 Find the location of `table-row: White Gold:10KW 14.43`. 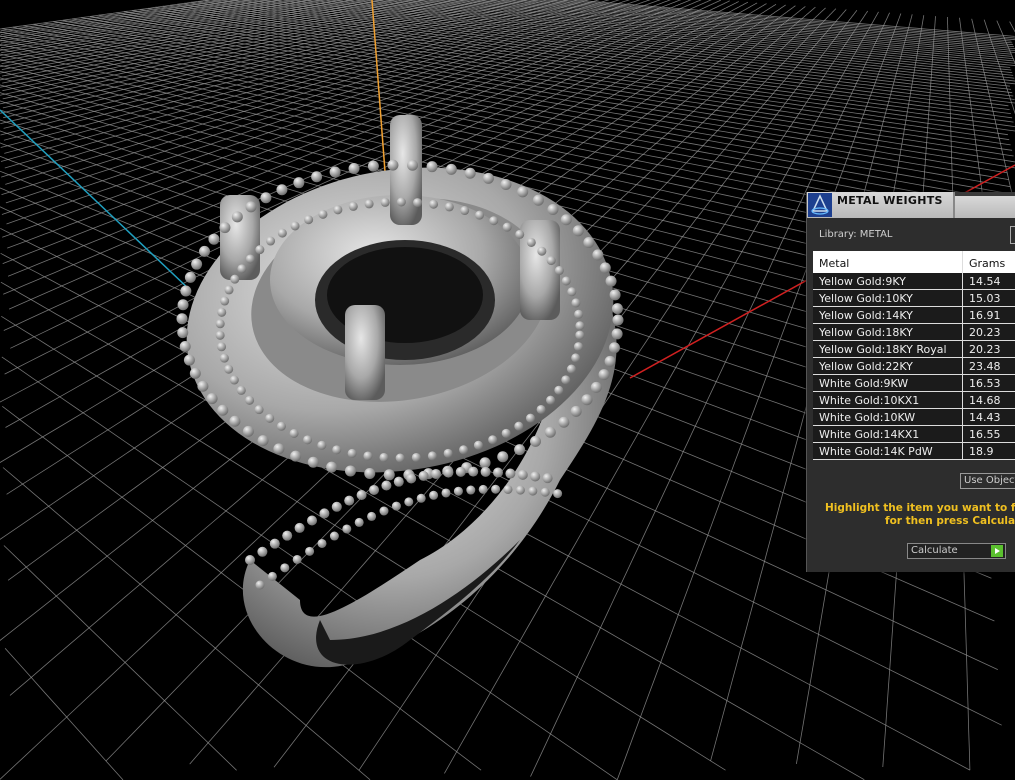

table-row: White Gold:10KW 14.43 is located at coordinates (914, 417).